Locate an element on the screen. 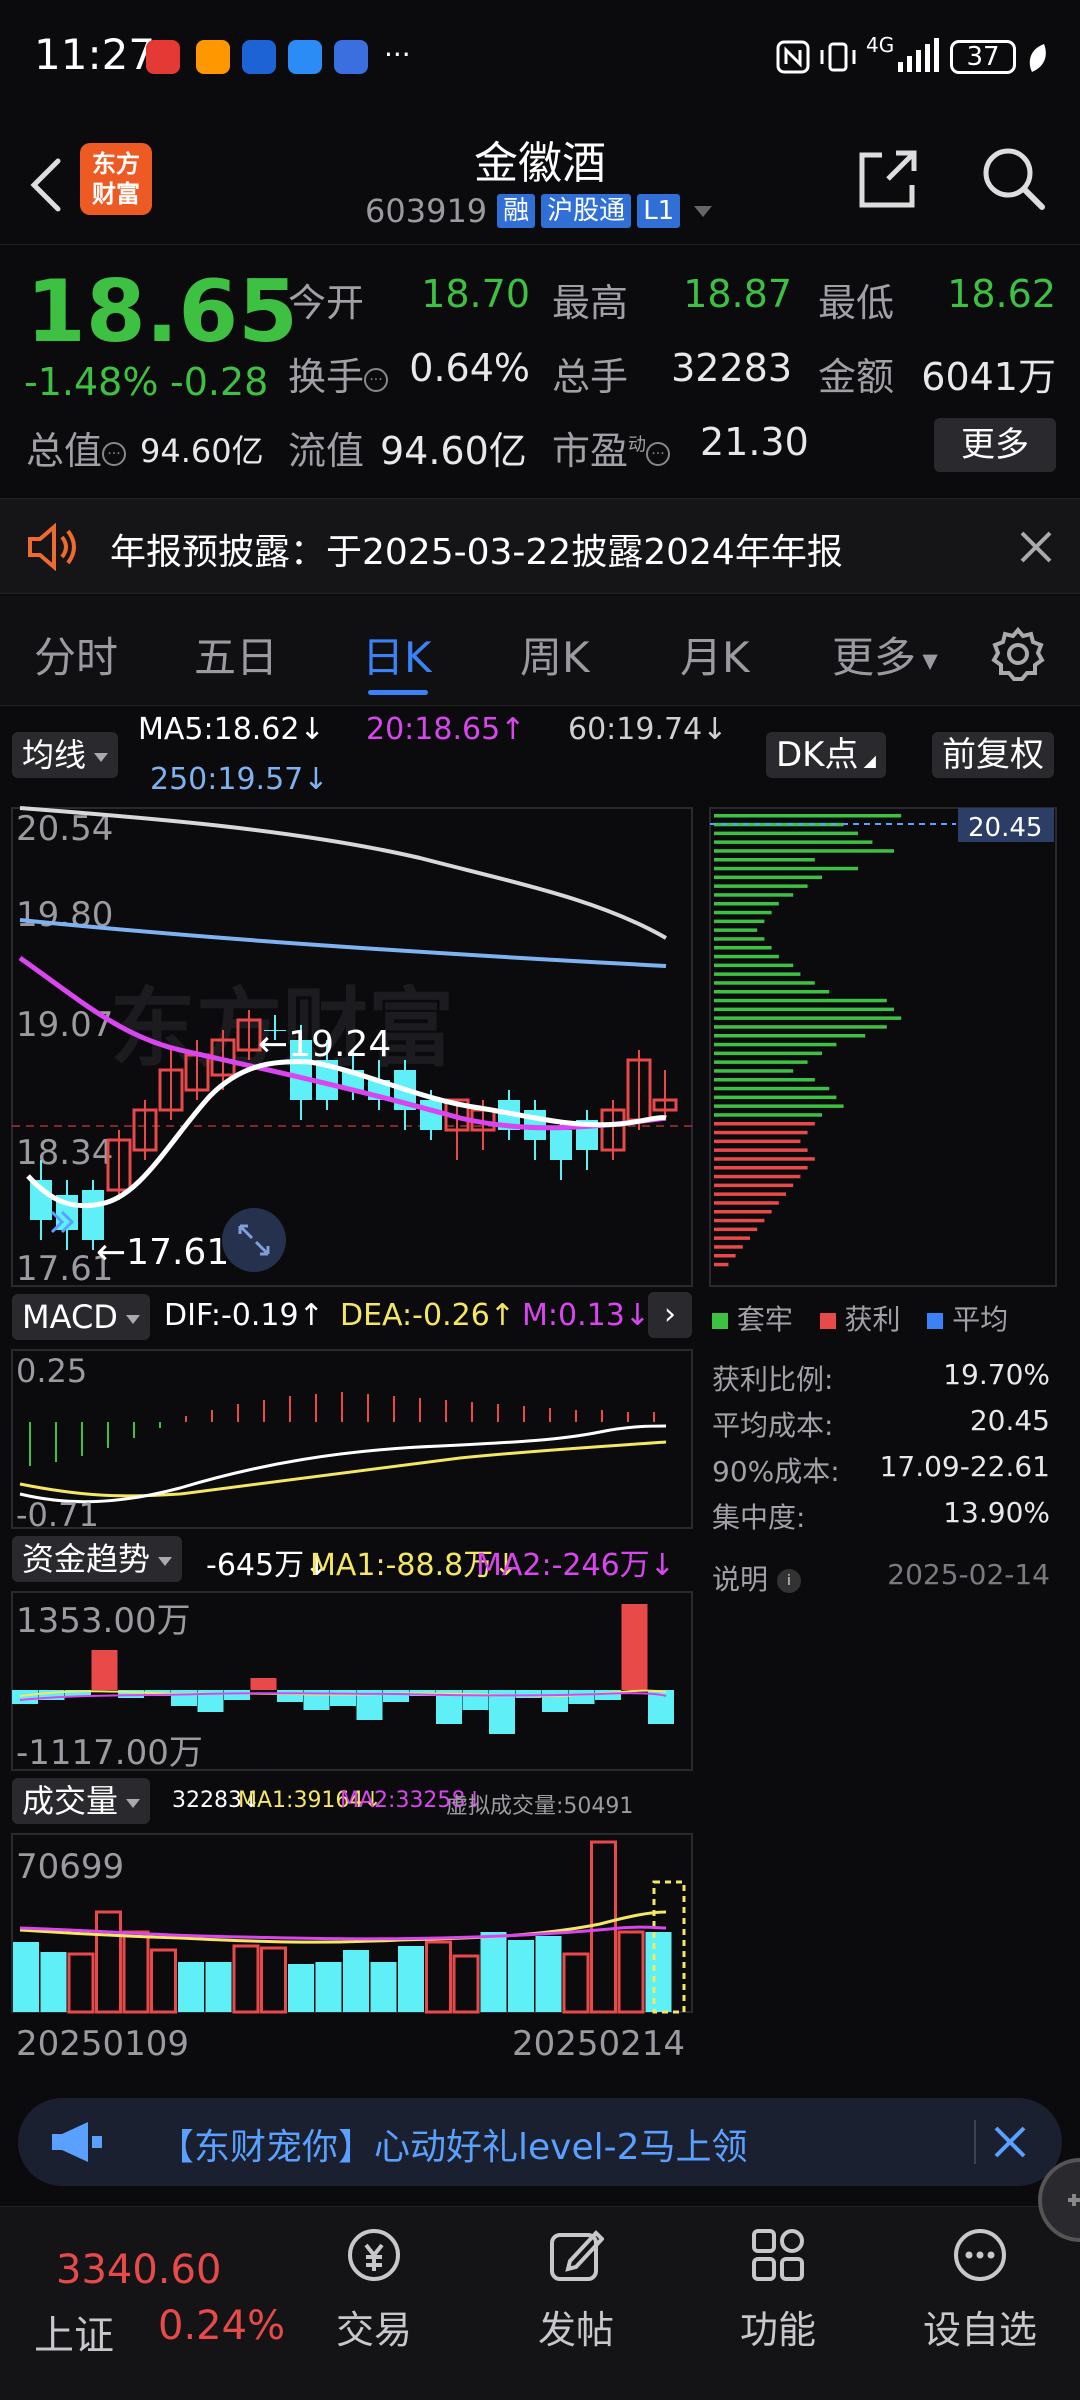 This screenshot has width=1080, height=2400. ma-selector: 均线 is located at coordinates (65, 755).